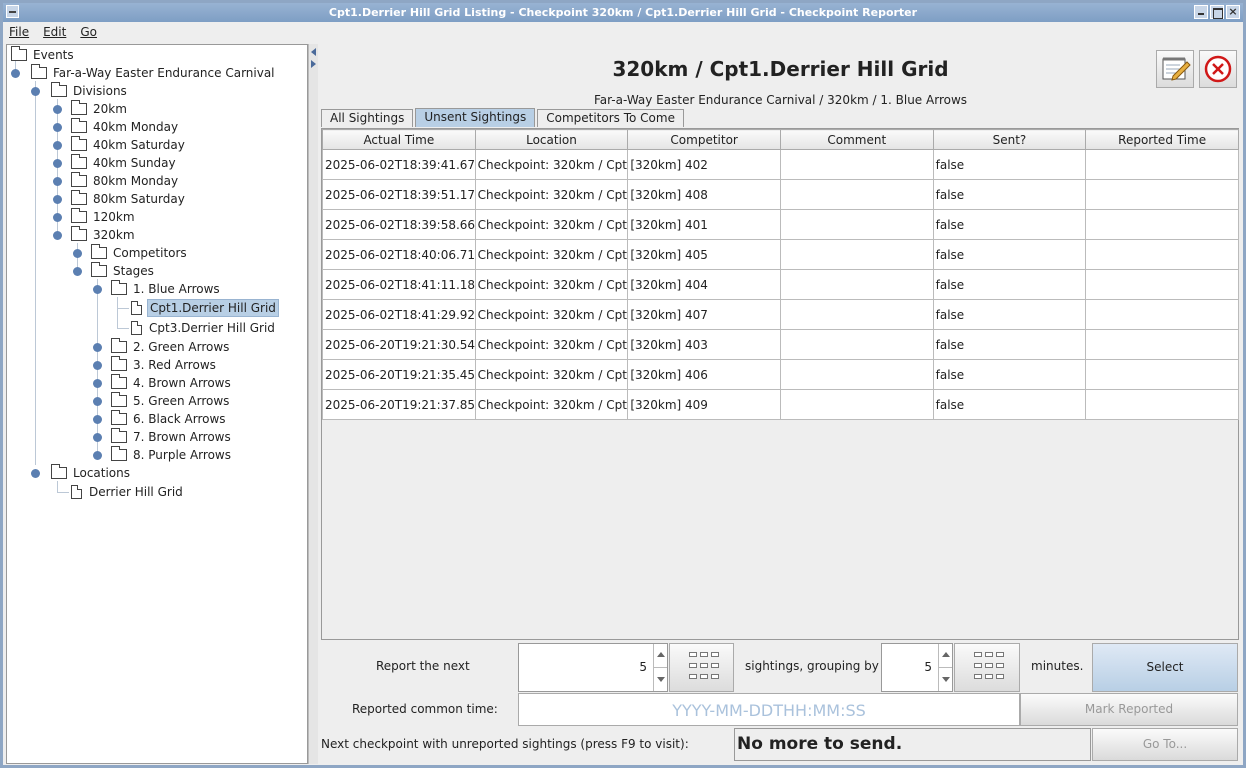 The width and height of the screenshot is (1246, 768). Describe the element at coordinates (172, 455) in the screenshot. I see `tree-node-stage-8: 8. Purple Arrows` at that location.